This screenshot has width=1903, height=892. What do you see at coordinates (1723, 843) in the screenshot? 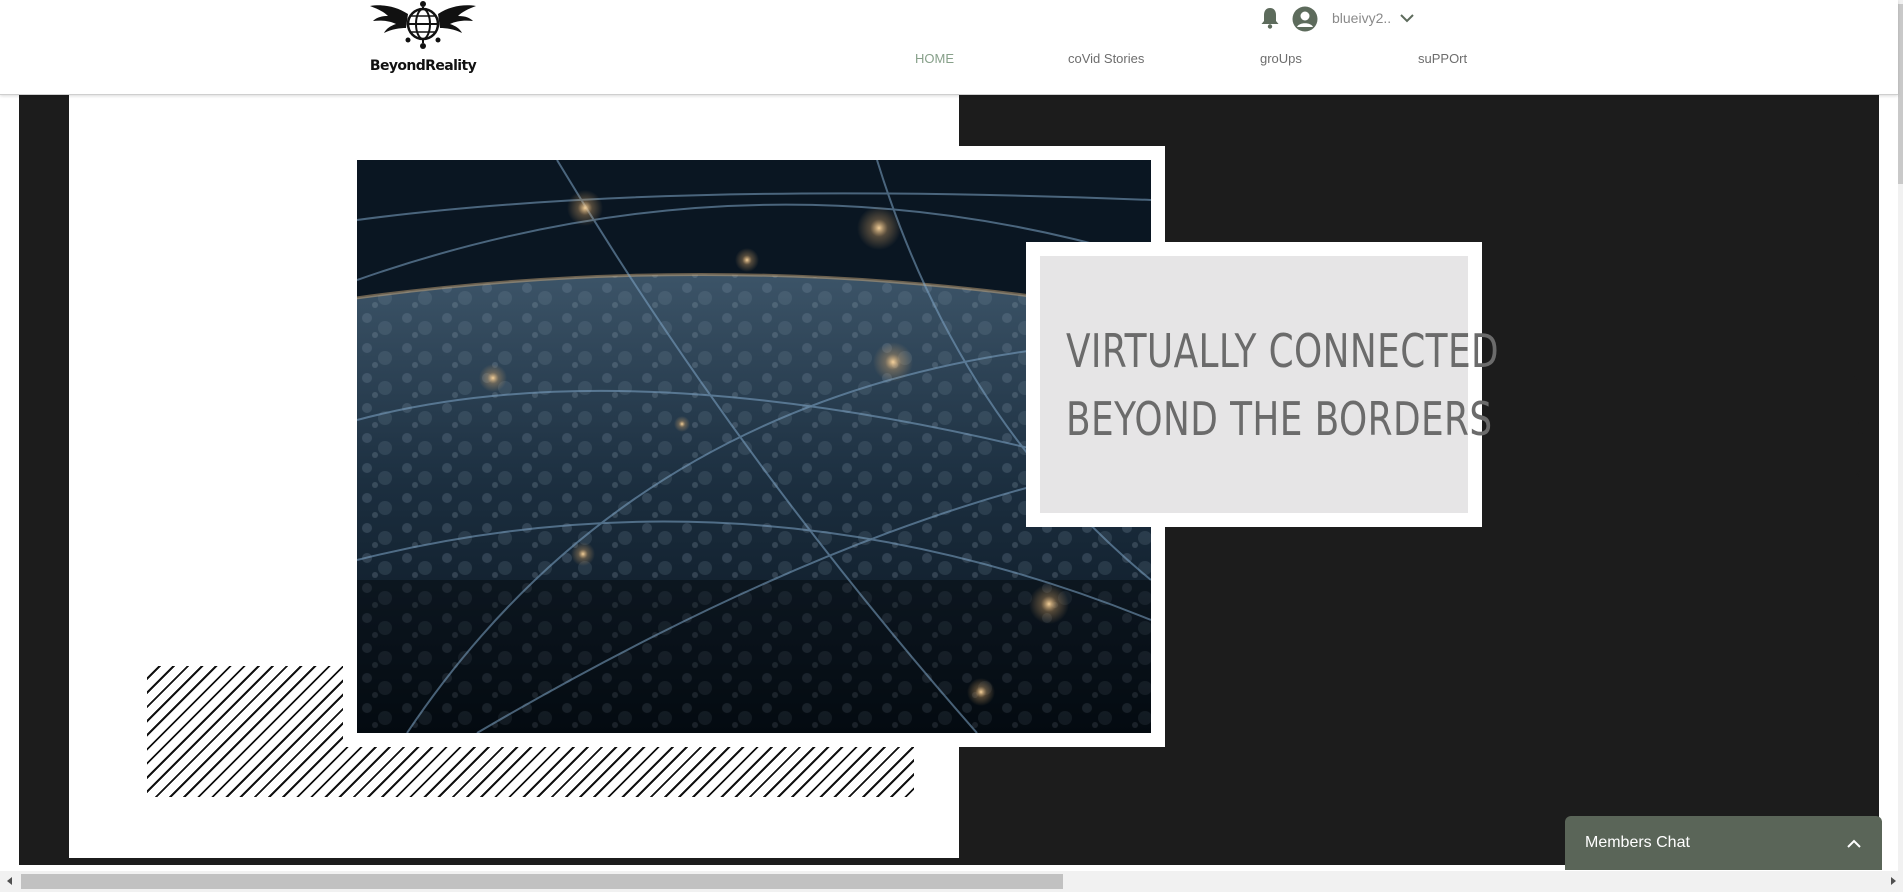
I see `members-chat-button: Members Chat` at bounding box center [1723, 843].